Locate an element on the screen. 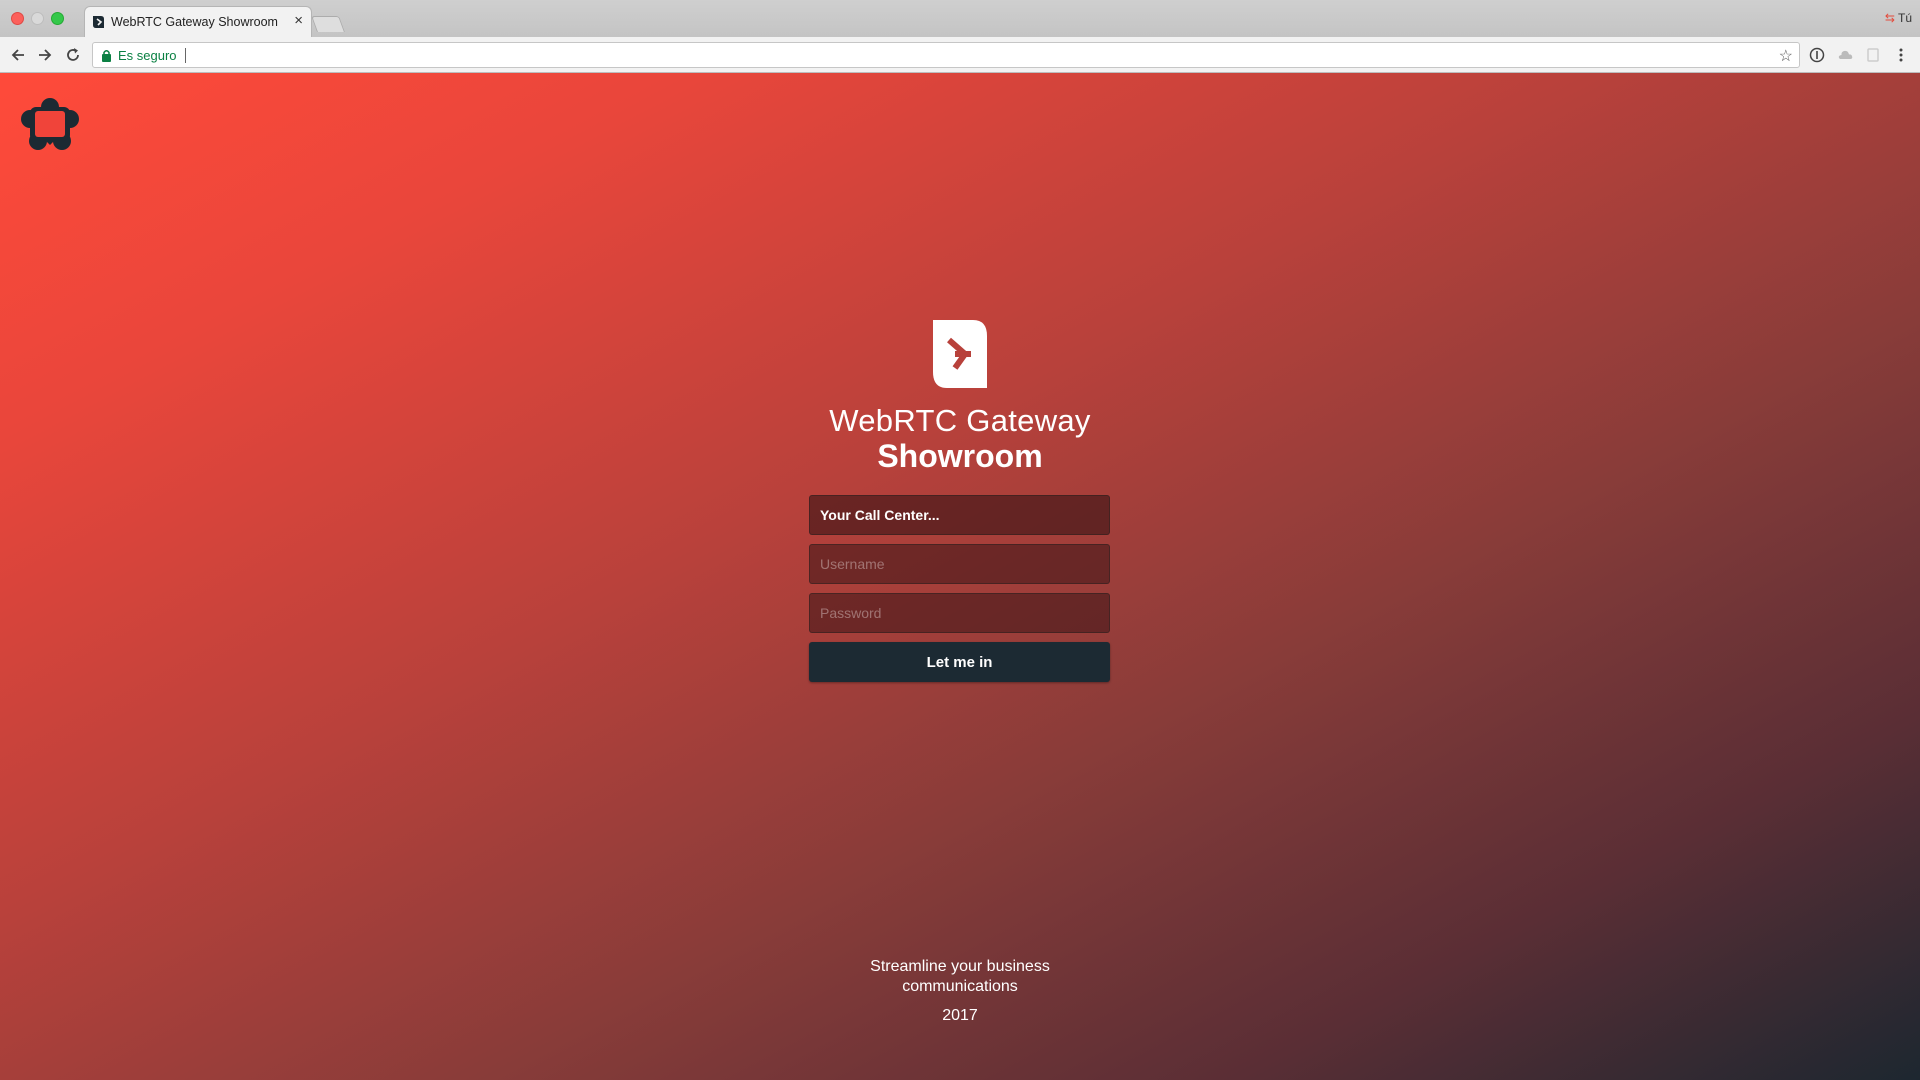 The width and height of the screenshot is (1920, 1080). app-subtitle: Showroom is located at coordinates (960, 456).